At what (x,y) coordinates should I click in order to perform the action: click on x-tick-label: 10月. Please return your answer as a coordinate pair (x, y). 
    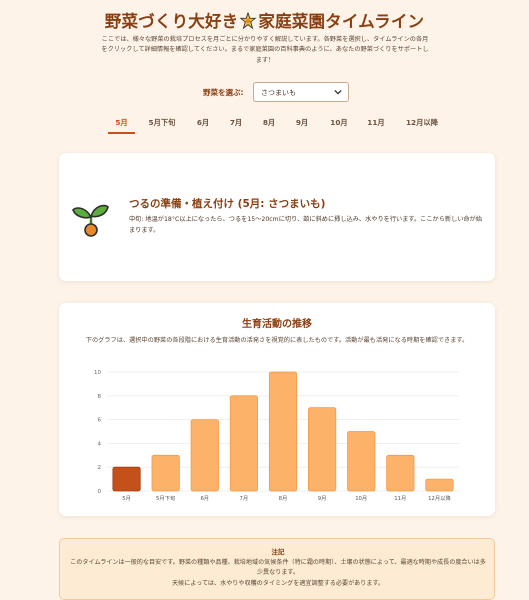
    Looking at the image, I should click on (361, 498).